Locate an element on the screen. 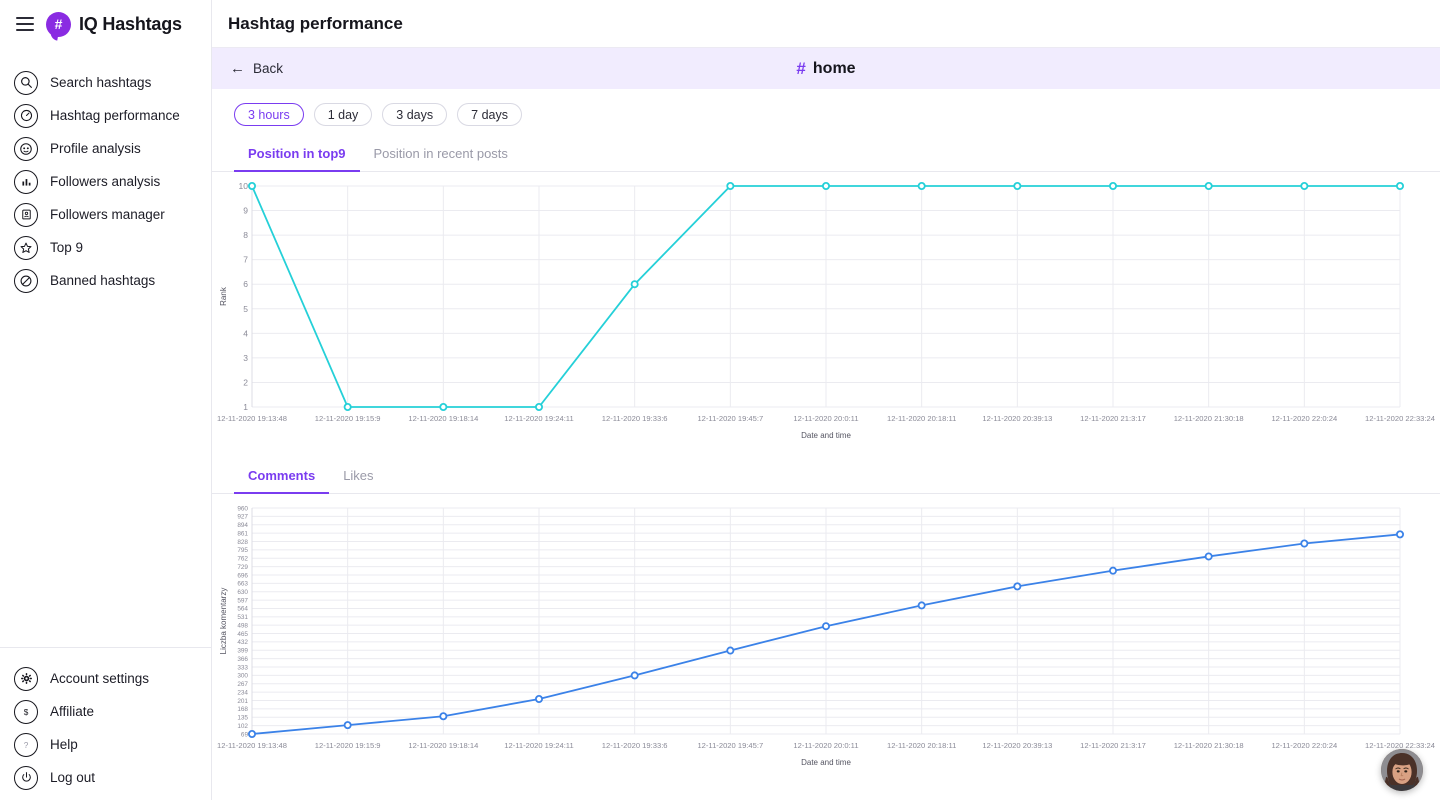  sidebar-item-top-9: Top 9 is located at coordinates (105, 247).